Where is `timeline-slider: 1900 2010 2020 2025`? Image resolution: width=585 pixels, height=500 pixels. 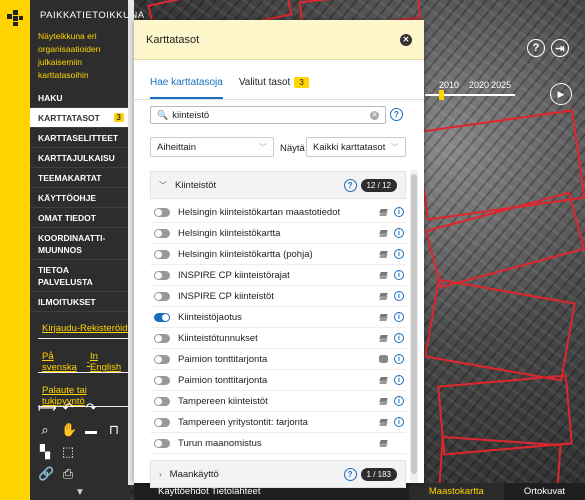 timeline-slider: 1900 2010 2020 2025 is located at coordinates (470, 90).